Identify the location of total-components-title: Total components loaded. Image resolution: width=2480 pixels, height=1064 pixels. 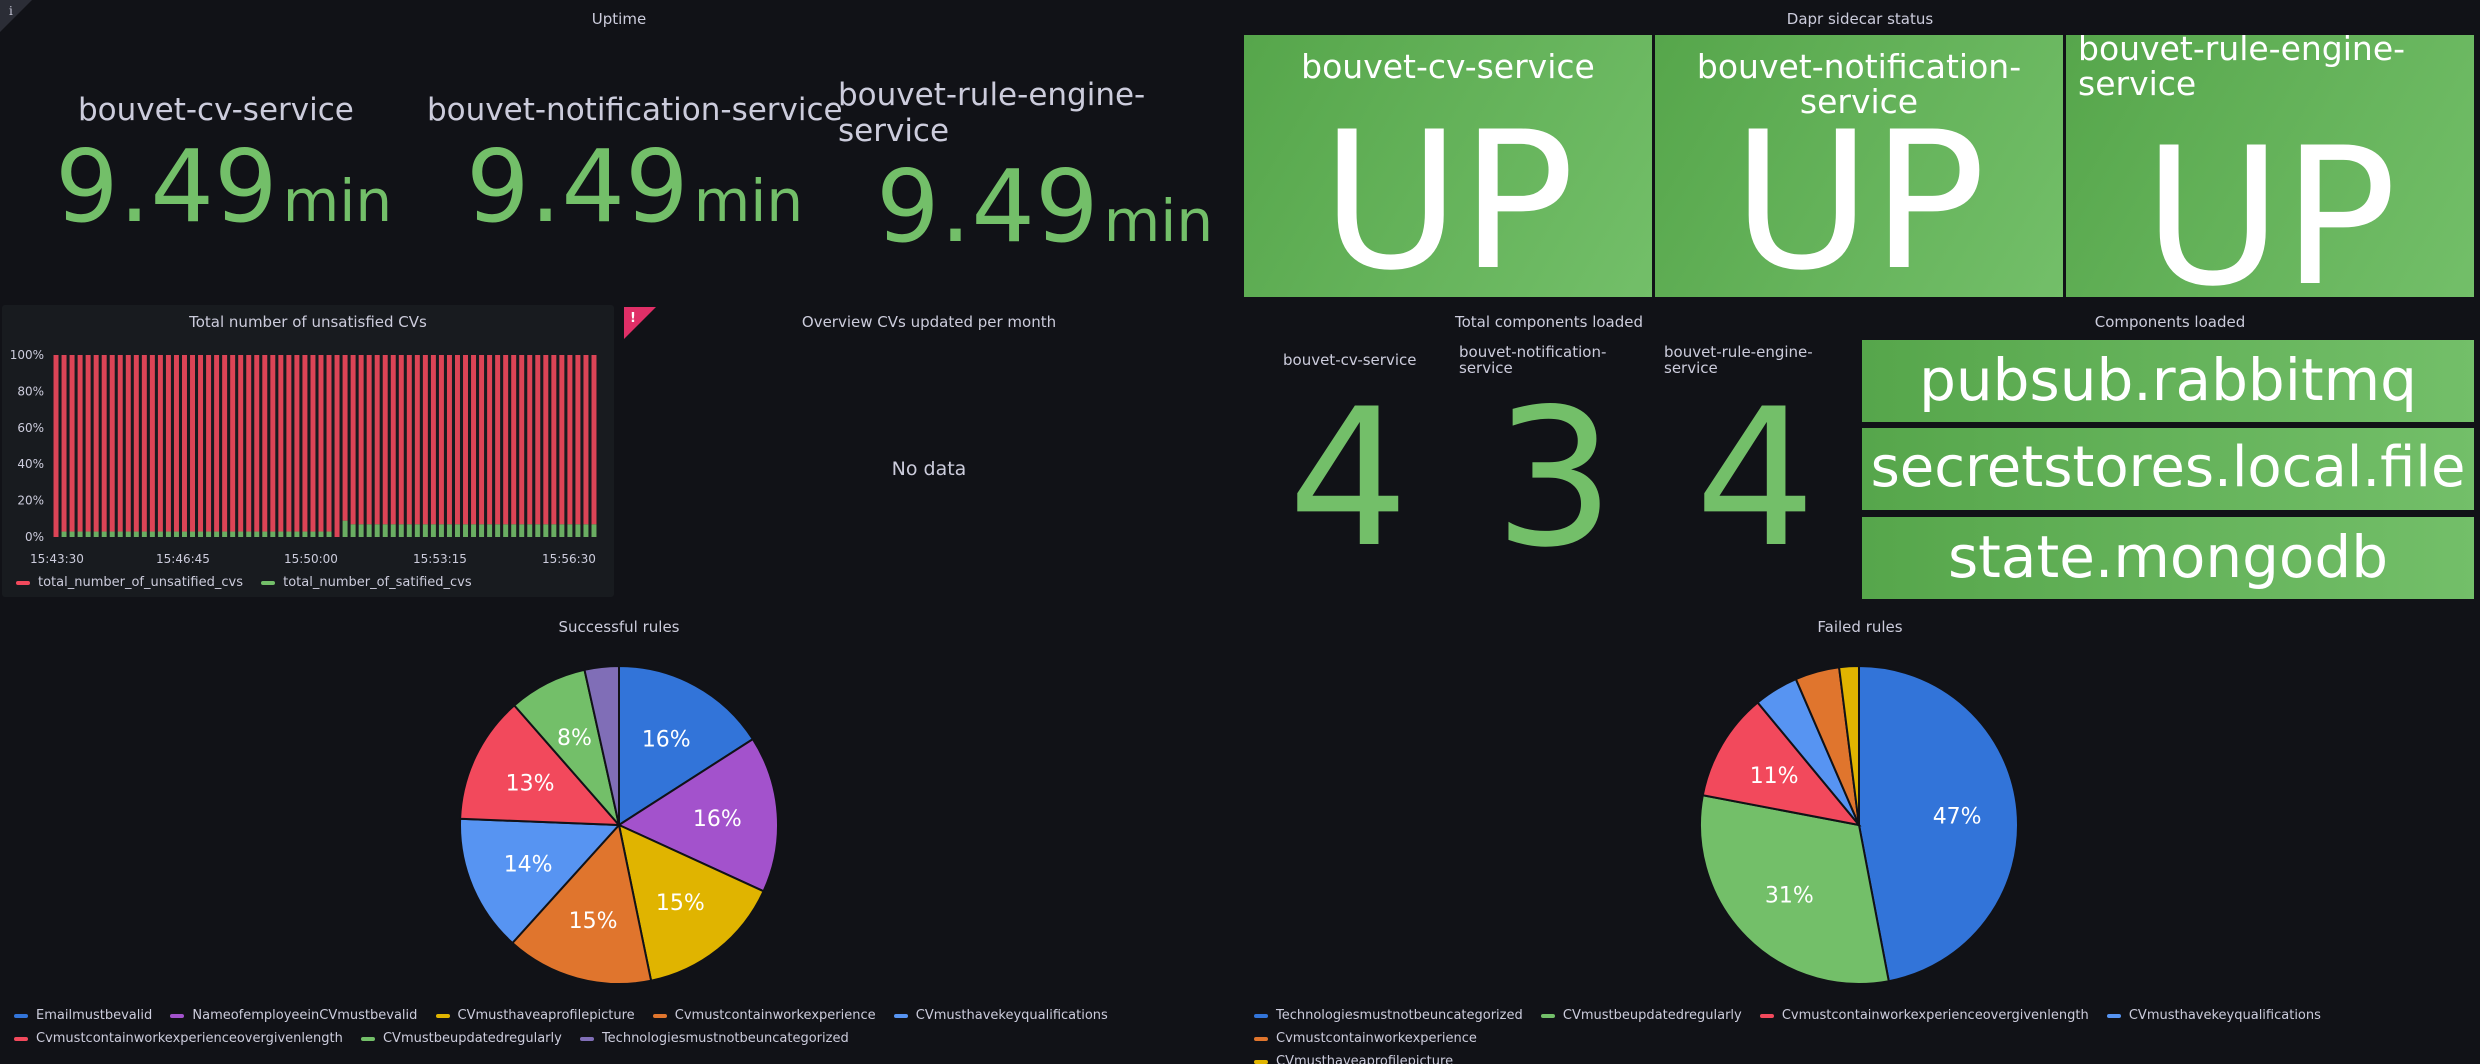
(1549, 322).